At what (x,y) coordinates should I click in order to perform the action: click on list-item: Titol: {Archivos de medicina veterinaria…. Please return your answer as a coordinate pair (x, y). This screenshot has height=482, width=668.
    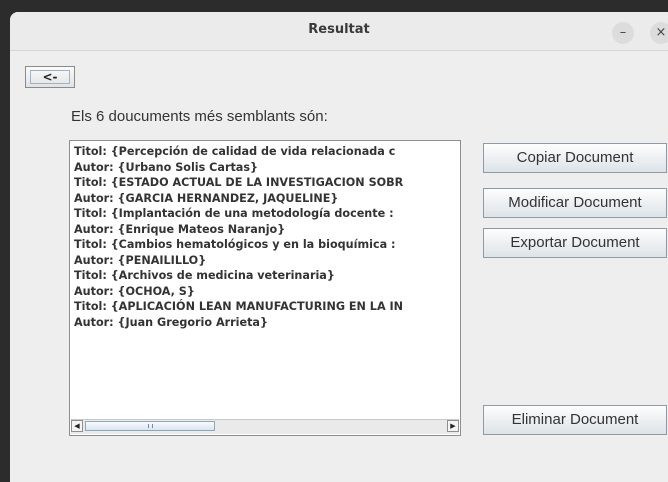
    Looking at the image, I should click on (266, 276).